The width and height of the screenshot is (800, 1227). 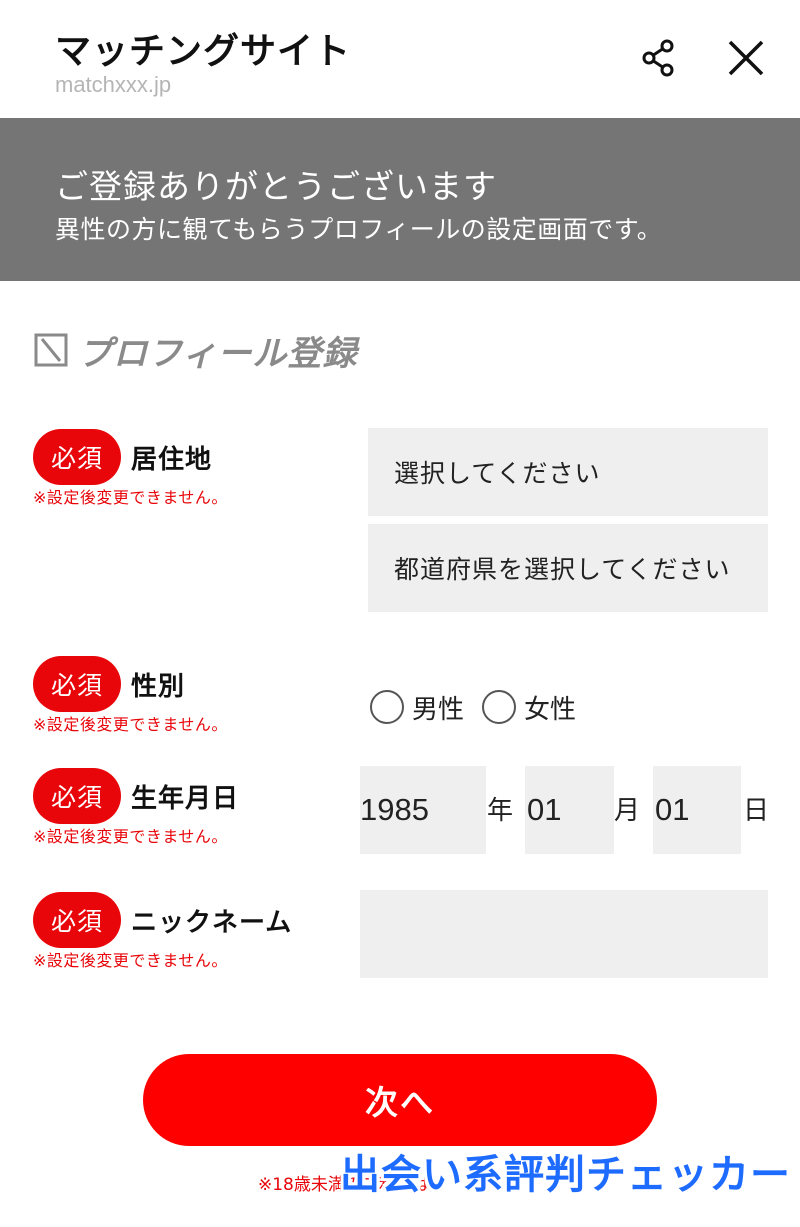 I want to click on banner-subtitle: 異性の方に観てもらうプロフィールの設定画面です。, so click(x=359, y=229).